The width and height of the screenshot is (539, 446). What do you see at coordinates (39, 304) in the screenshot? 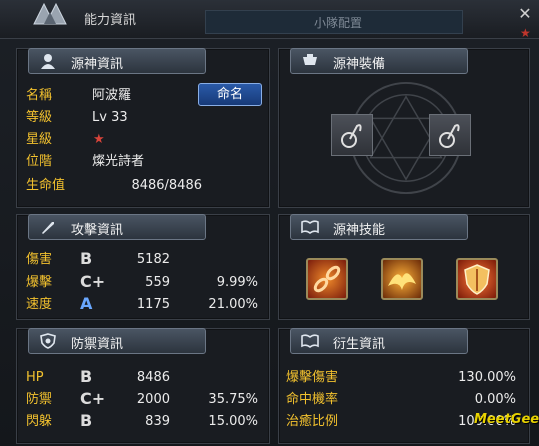
I see `attack-label-speed: 速度` at bounding box center [39, 304].